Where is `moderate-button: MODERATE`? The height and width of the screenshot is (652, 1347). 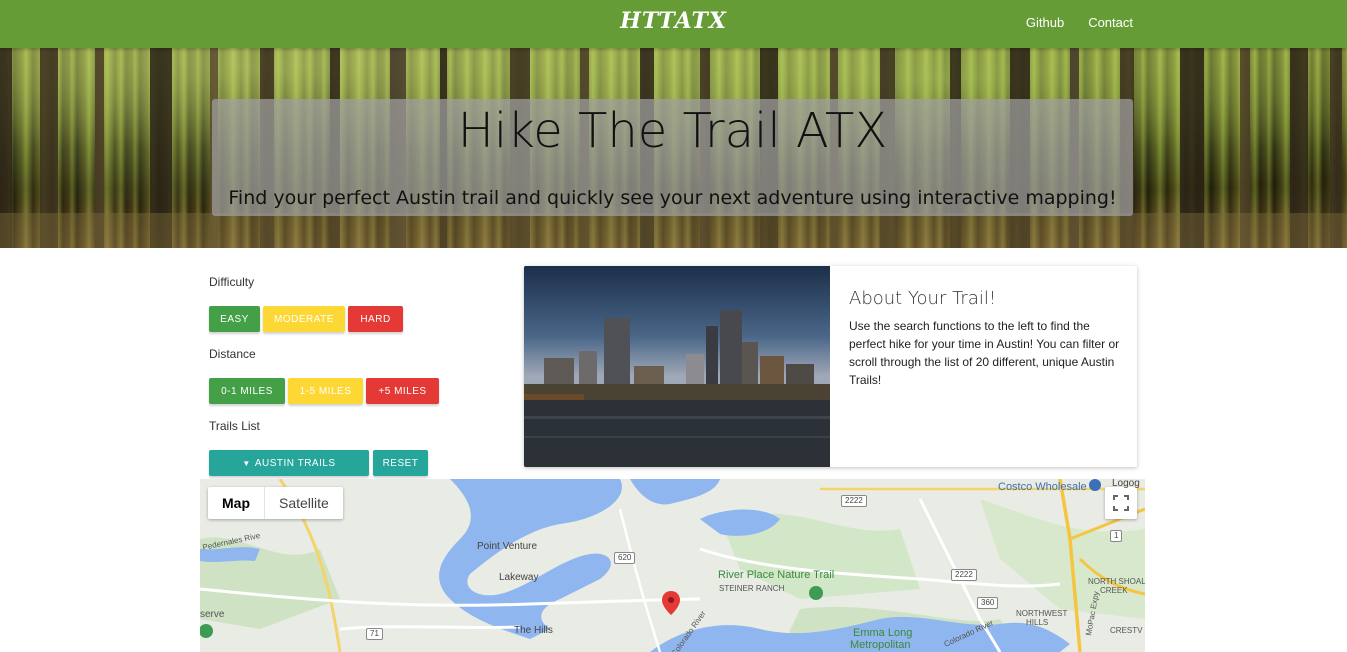 moderate-button: MODERATE is located at coordinates (304, 319).